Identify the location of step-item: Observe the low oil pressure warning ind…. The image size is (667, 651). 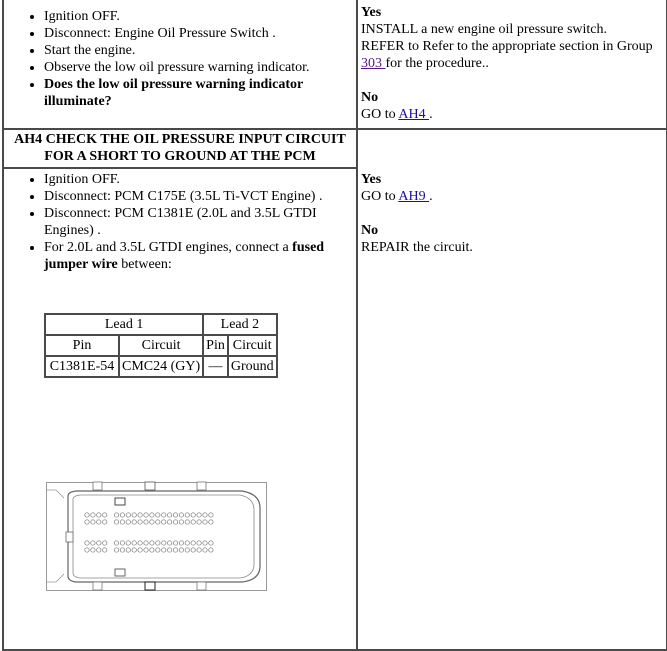
(200, 67).